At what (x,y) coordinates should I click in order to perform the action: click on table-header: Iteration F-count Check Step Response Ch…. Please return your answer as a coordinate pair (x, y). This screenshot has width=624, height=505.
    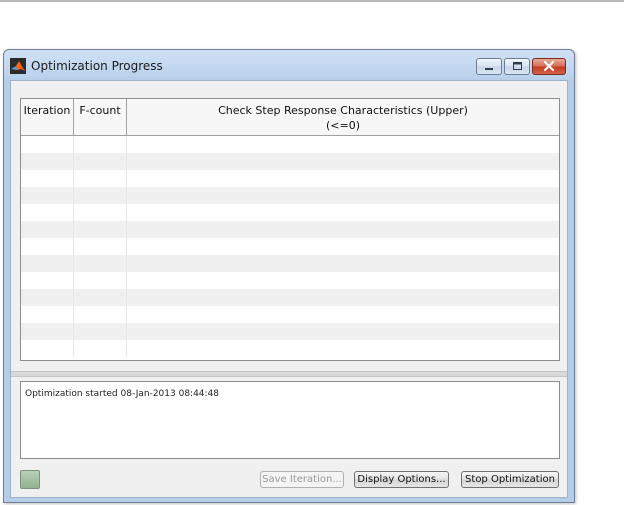
    Looking at the image, I should click on (290, 117).